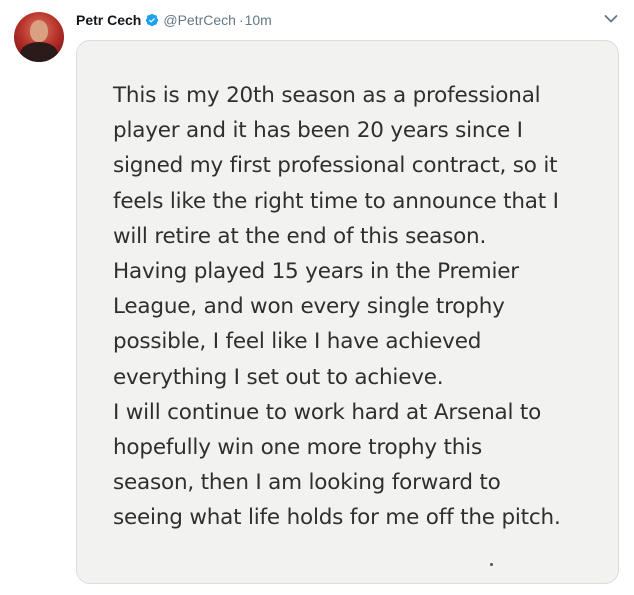 The width and height of the screenshot is (634, 595). What do you see at coordinates (108, 20) in the screenshot?
I see `author-name: Petr Cech` at bounding box center [108, 20].